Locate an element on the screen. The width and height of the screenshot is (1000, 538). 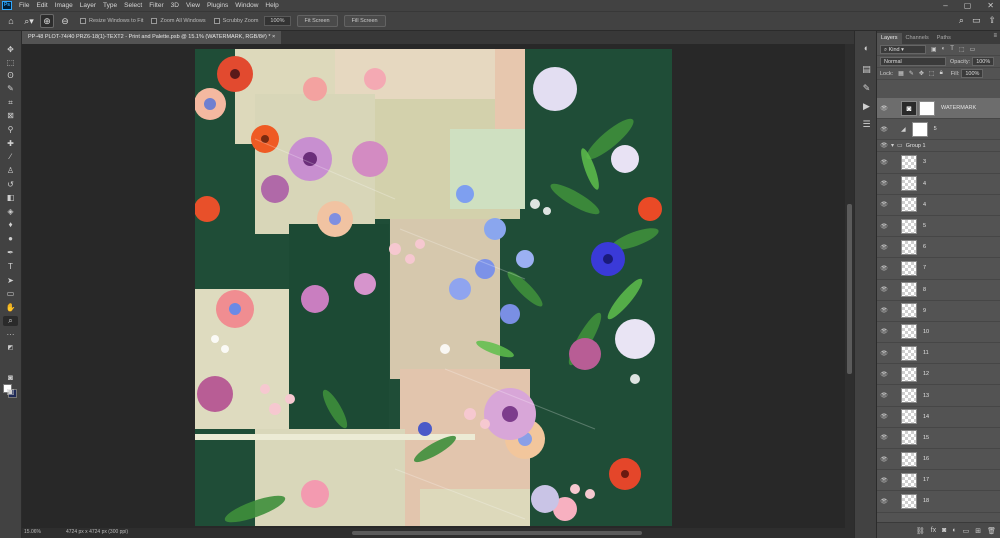
layer-name: 3 is located at coordinates (924, 162).